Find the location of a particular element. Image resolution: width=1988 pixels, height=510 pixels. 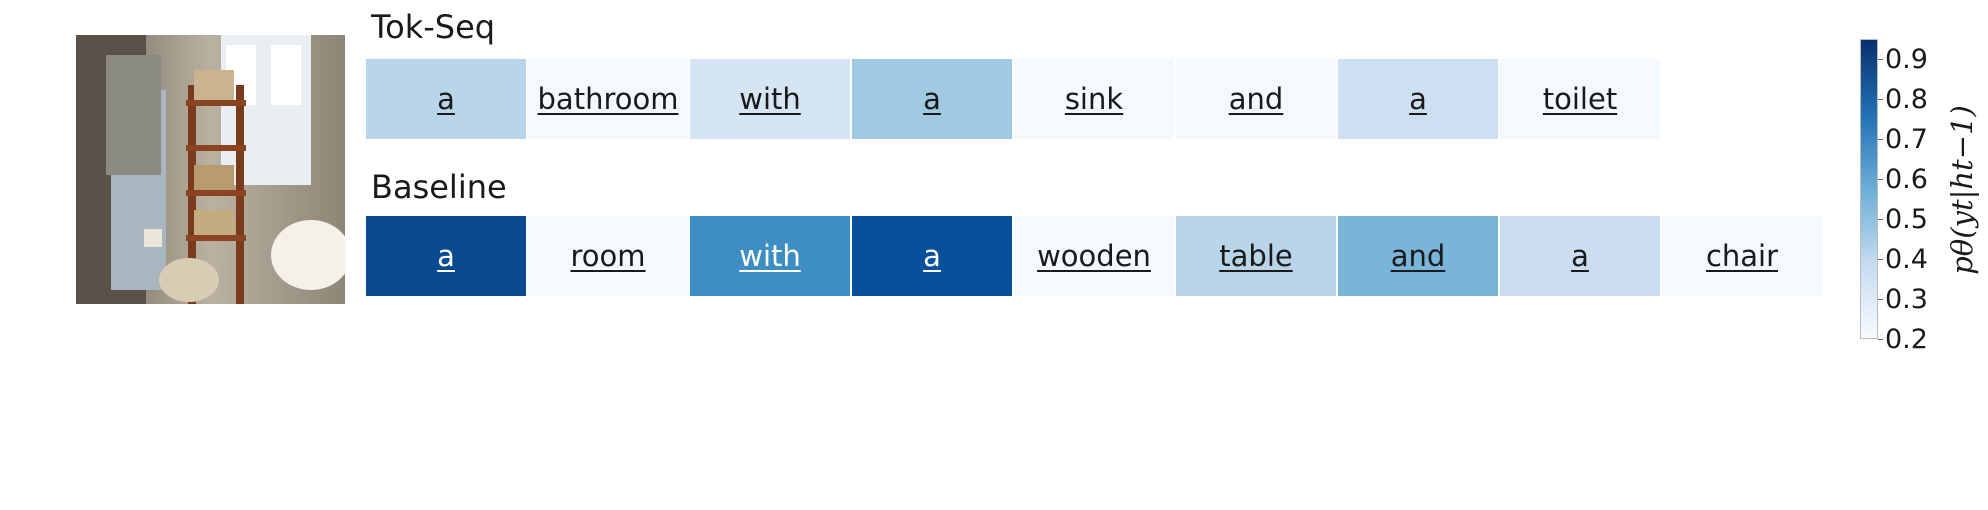

token-cell: chair is located at coordinates (1742, 256).